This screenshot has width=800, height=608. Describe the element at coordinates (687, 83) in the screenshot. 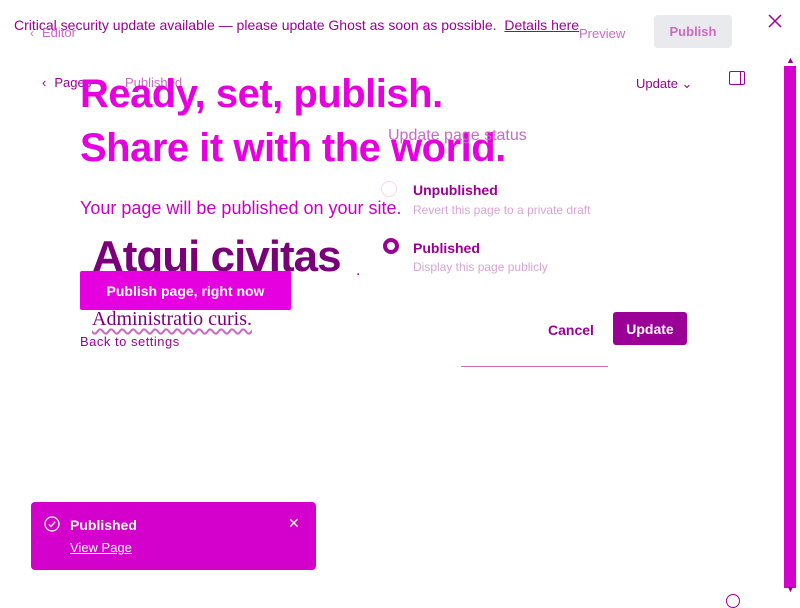

I see `chevron-down-icon: ⌄` at that location.